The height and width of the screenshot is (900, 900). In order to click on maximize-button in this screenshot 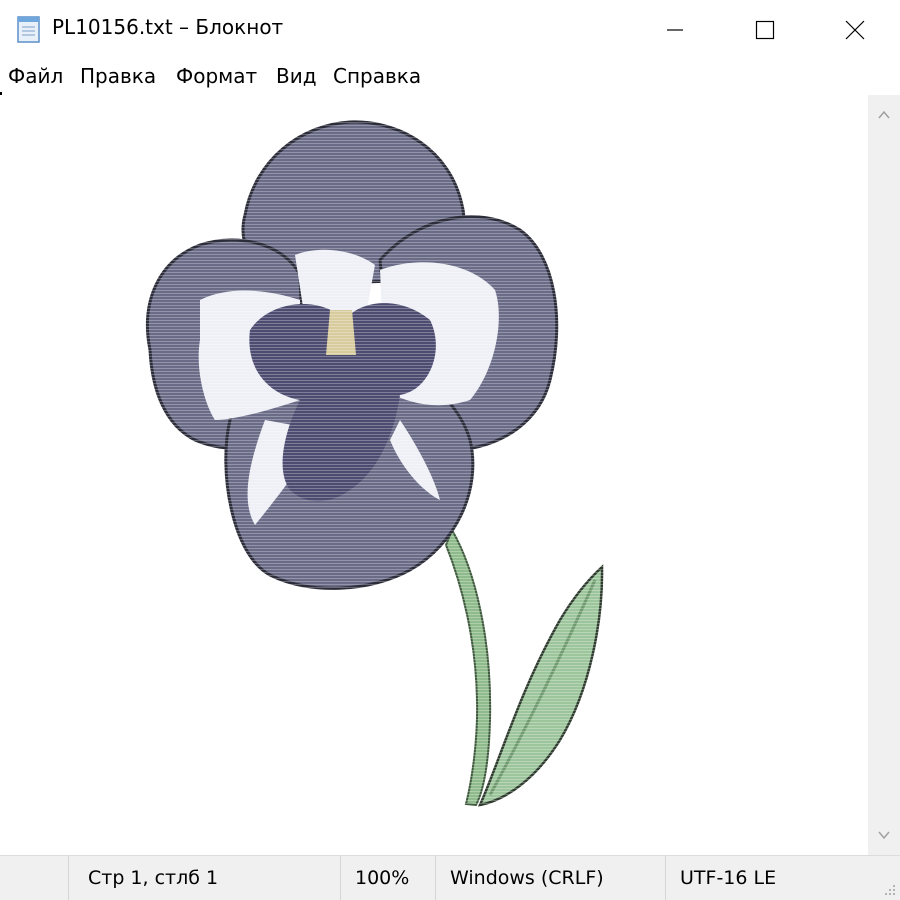, I will do `click(765, 30)`.